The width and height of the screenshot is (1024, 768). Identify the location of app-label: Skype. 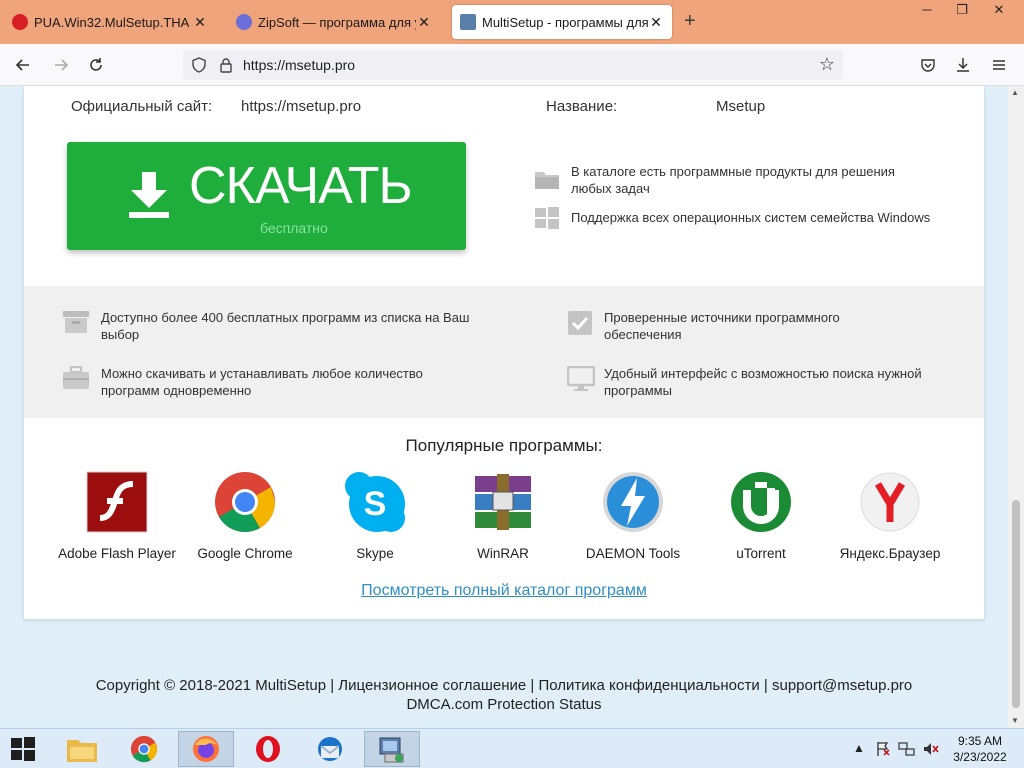
(375, 553).